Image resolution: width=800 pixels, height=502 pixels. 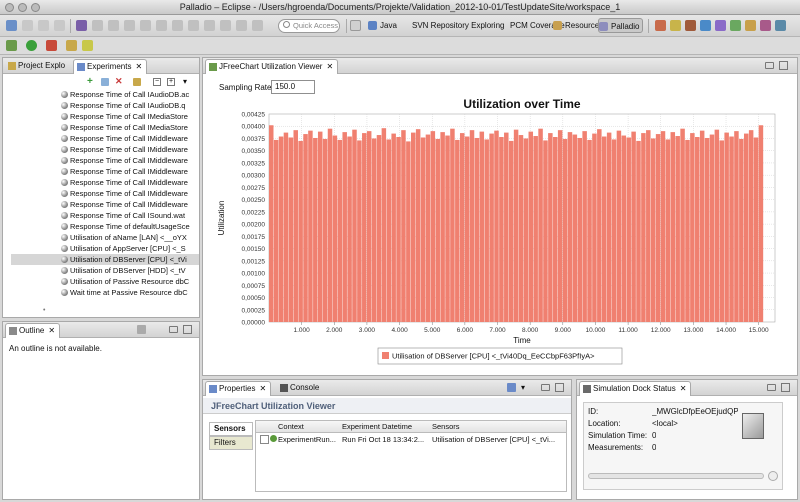 What do you see at coordinates (446, 426) in the screenshot?
I see `column-header-sensors: Sensors` at bounding box center [446, 426].